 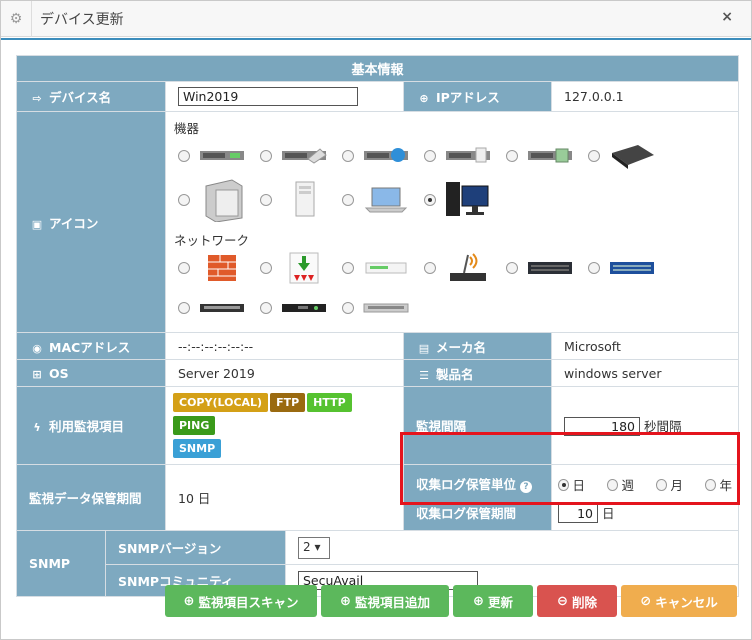 I want to click on interval-unit: 秒間隔, so click(x=662, y=426).